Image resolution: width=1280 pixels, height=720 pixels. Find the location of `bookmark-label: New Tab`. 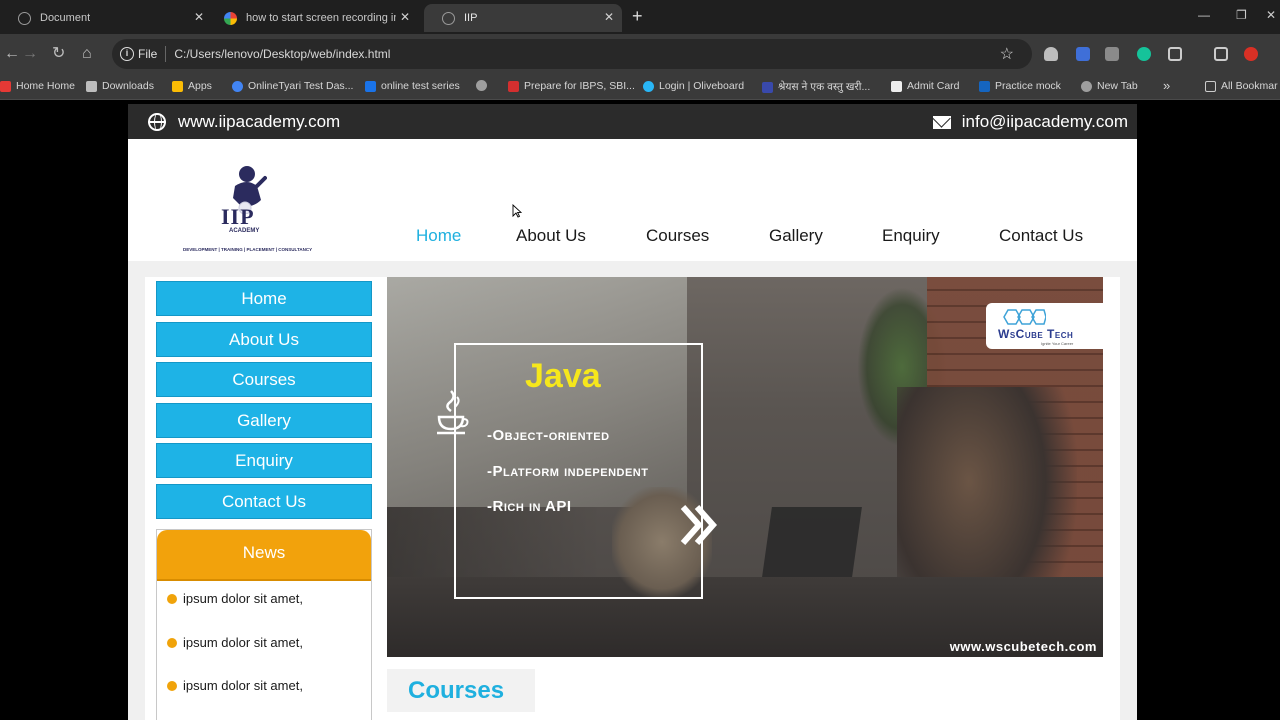

bookmark-label: New Tab is located at coordinates (1117, 86).